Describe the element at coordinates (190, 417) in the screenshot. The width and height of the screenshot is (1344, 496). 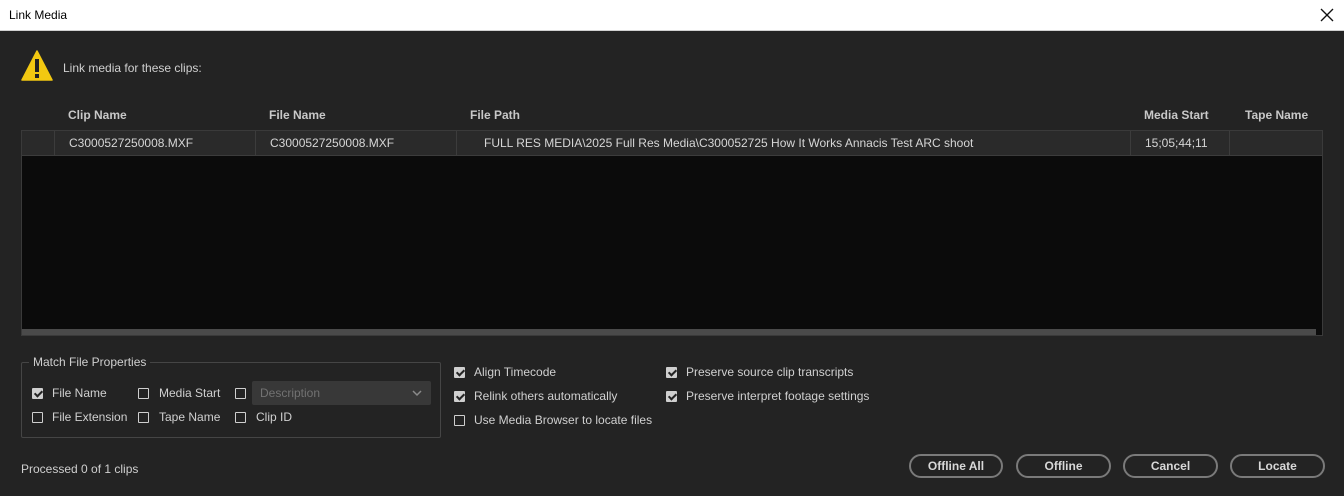
I see `tape-name-label: Tape Name` at that location.